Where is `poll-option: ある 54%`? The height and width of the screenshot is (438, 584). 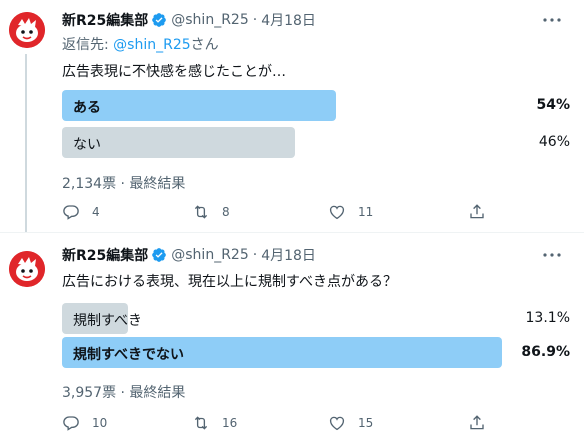 poll-option: ある 54% is located at coordinates (316, 105).